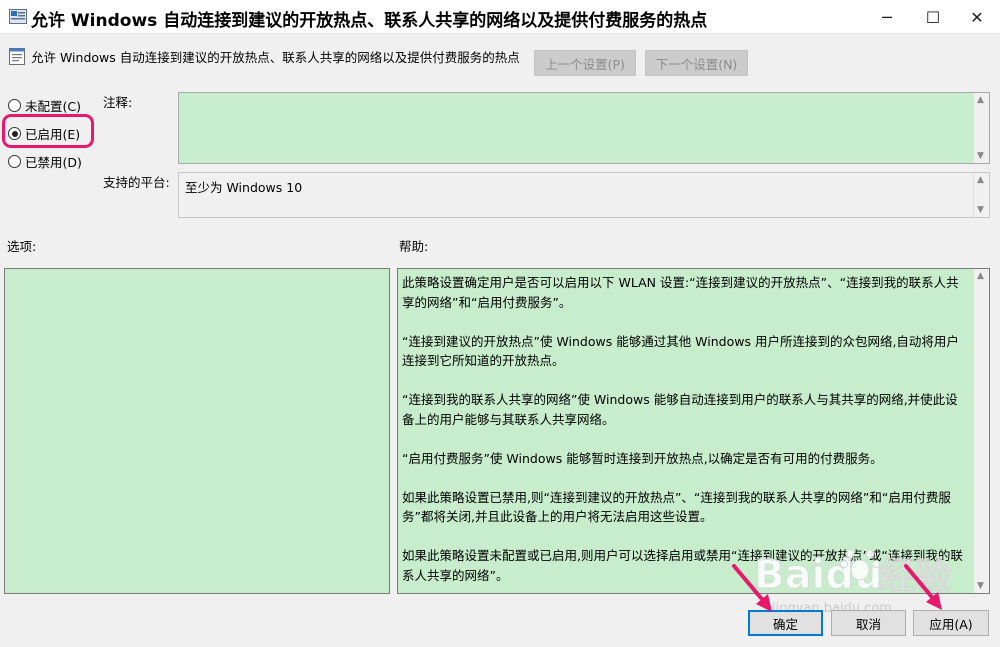 This screenshot has width=1000, height=647. Describe the element at coordinates (53, 106) in the screenshot. I see `radio-label: 未配置(C)` at that location.